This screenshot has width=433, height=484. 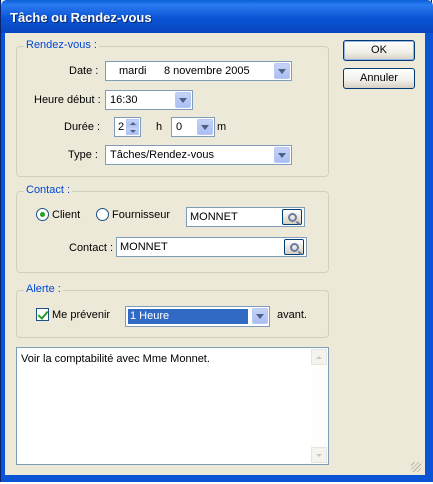 I want to click on alerte-delay-select: 1 Heure, so click(x=197, y=316).